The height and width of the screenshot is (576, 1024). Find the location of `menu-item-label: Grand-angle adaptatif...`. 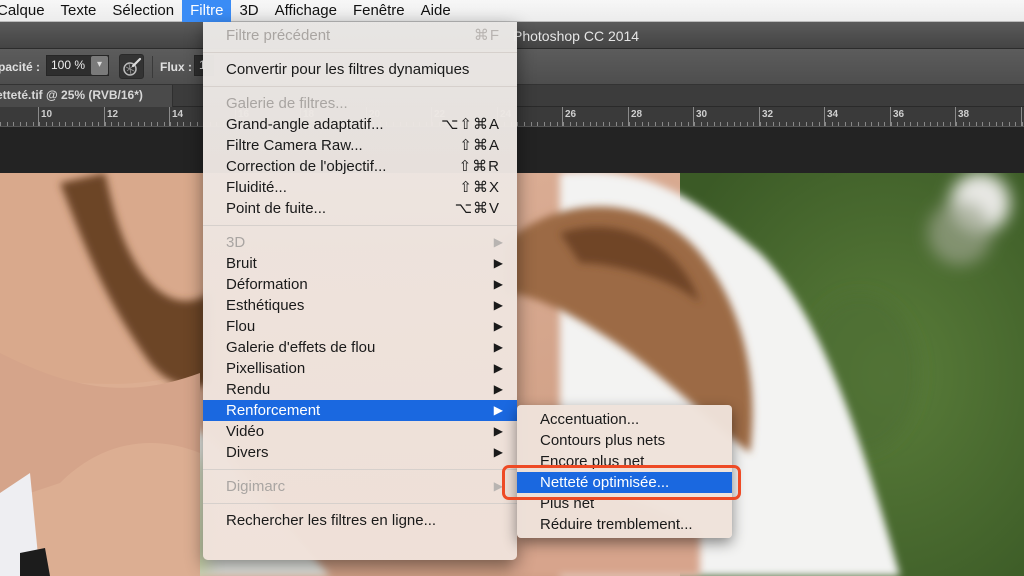

menu-item-label: Grand-angle adaptatif... is located at coordinates (305, 124).